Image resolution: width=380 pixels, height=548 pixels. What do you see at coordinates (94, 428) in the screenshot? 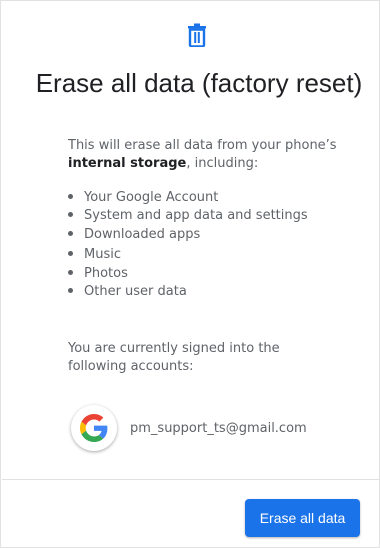
I see `google-logo-icon` at bounding box center [94, 428].